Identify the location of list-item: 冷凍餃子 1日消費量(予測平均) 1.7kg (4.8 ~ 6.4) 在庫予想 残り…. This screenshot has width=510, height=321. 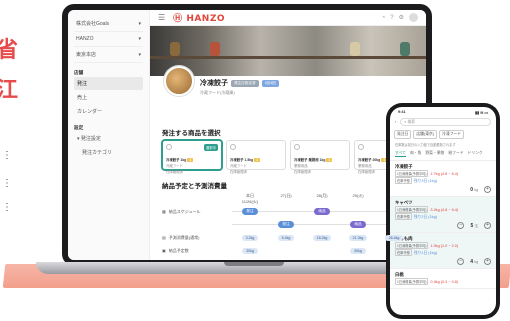
(443, 179).